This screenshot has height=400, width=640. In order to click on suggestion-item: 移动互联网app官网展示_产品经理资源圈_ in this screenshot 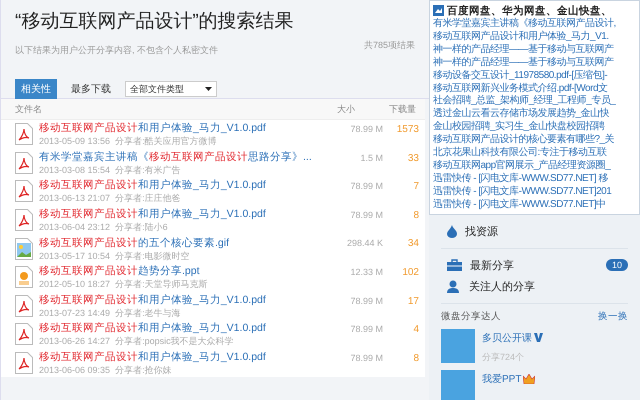, I will do `click(534, 166)`.